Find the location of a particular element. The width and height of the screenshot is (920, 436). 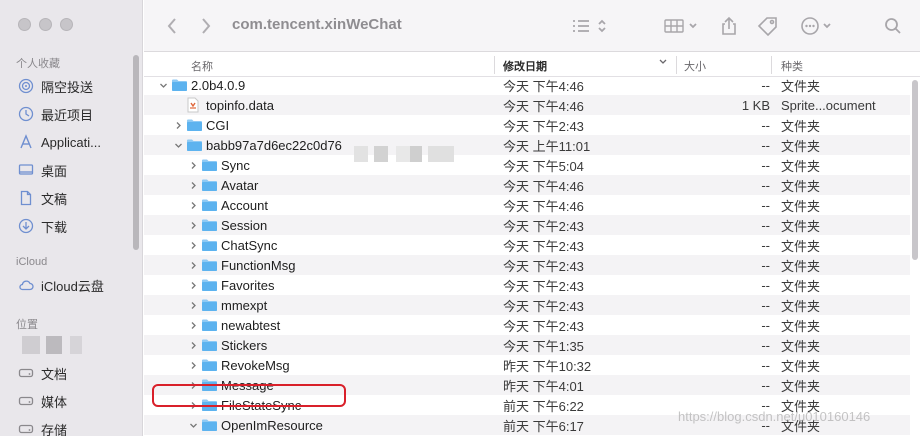

locations-section-title: 位置 is located at coordinates (27, 325).